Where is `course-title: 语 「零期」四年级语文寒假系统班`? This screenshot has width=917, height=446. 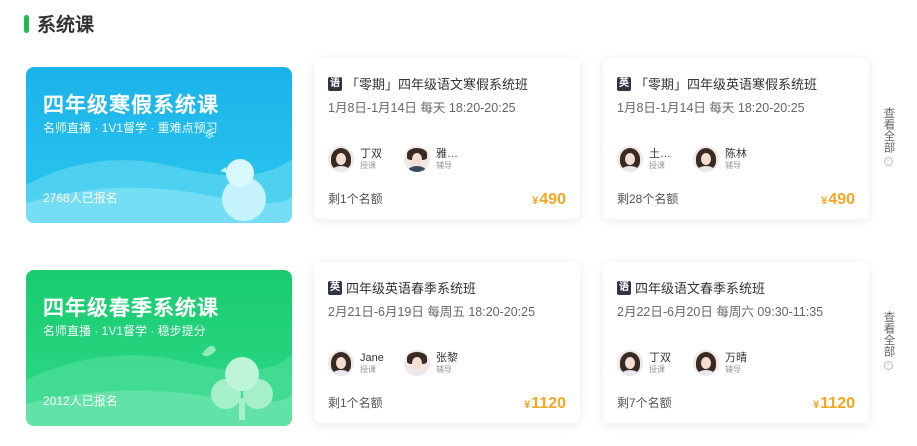 course-title: 语 「零期」四年级语文寒假系统班 is located at coordinates (428, 83).